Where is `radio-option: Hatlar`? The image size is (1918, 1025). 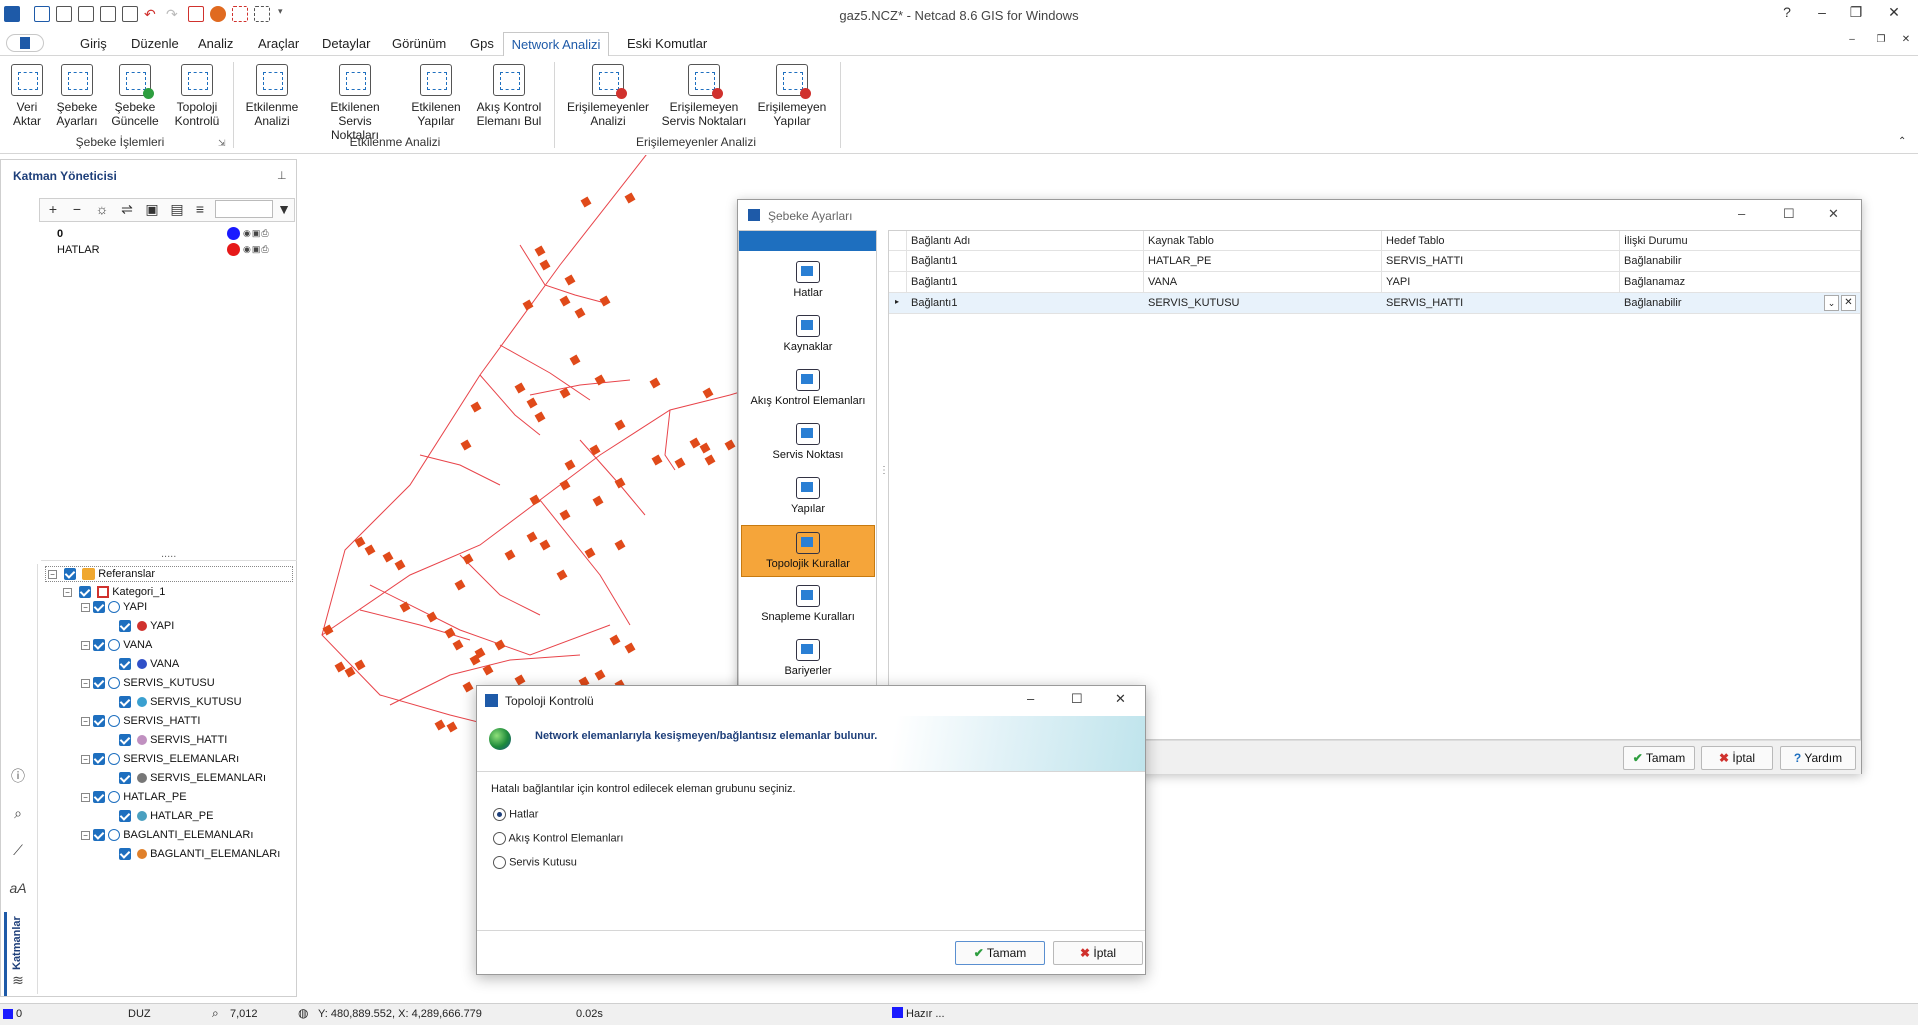
radio-option: Hatlar is located at coordinates (515, 814).